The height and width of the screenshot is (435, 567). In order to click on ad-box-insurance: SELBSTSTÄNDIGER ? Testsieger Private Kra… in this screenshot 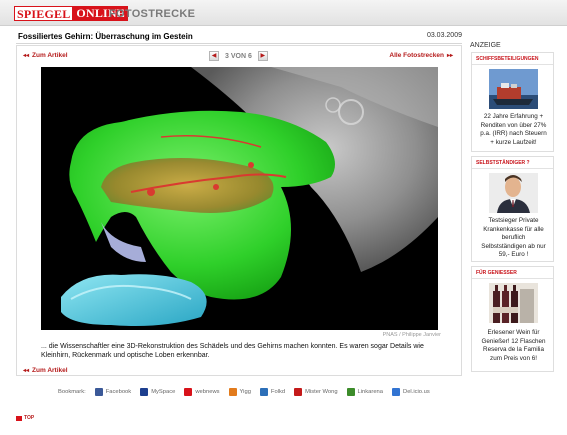, I will do `click(512, 209)`.